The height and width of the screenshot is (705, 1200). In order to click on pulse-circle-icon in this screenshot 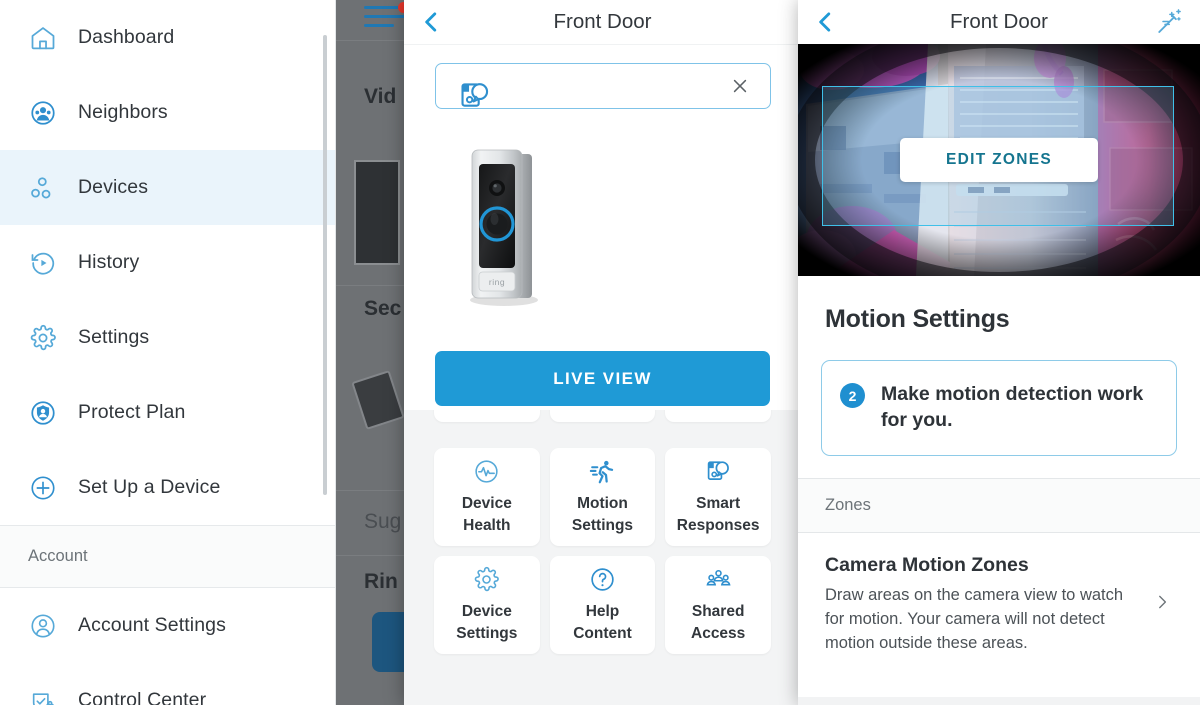, I will do `click(486, 472)`.